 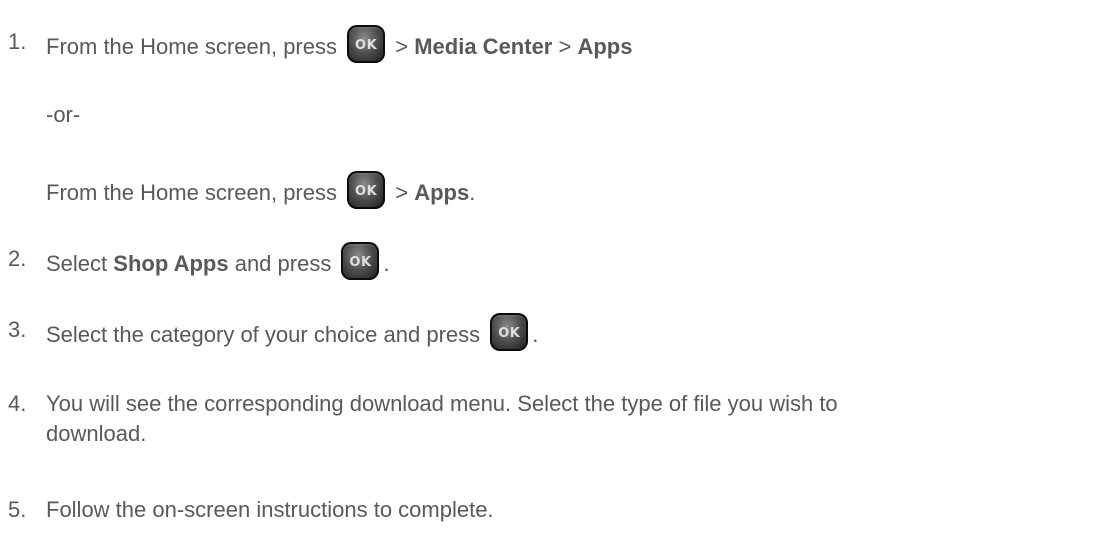 I want to click on step-number: 2., so click(x=17, y=258).